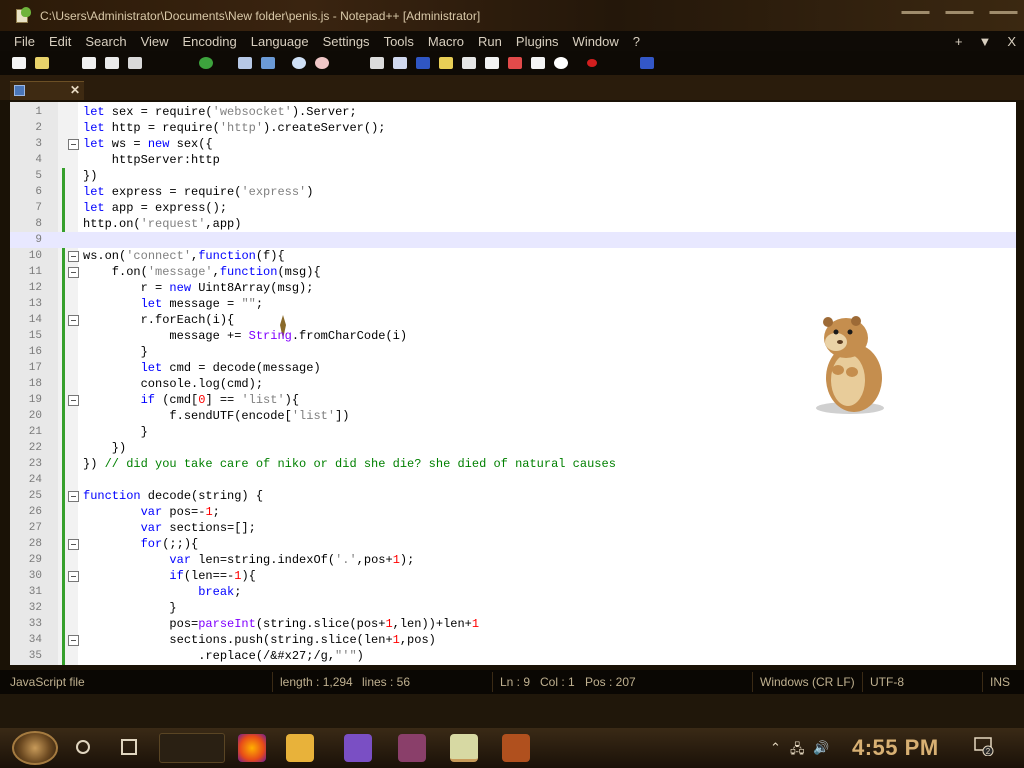  Describe the element at coordinates (647, 63) in the screenshot. I see `run-macro-icon` at that location.